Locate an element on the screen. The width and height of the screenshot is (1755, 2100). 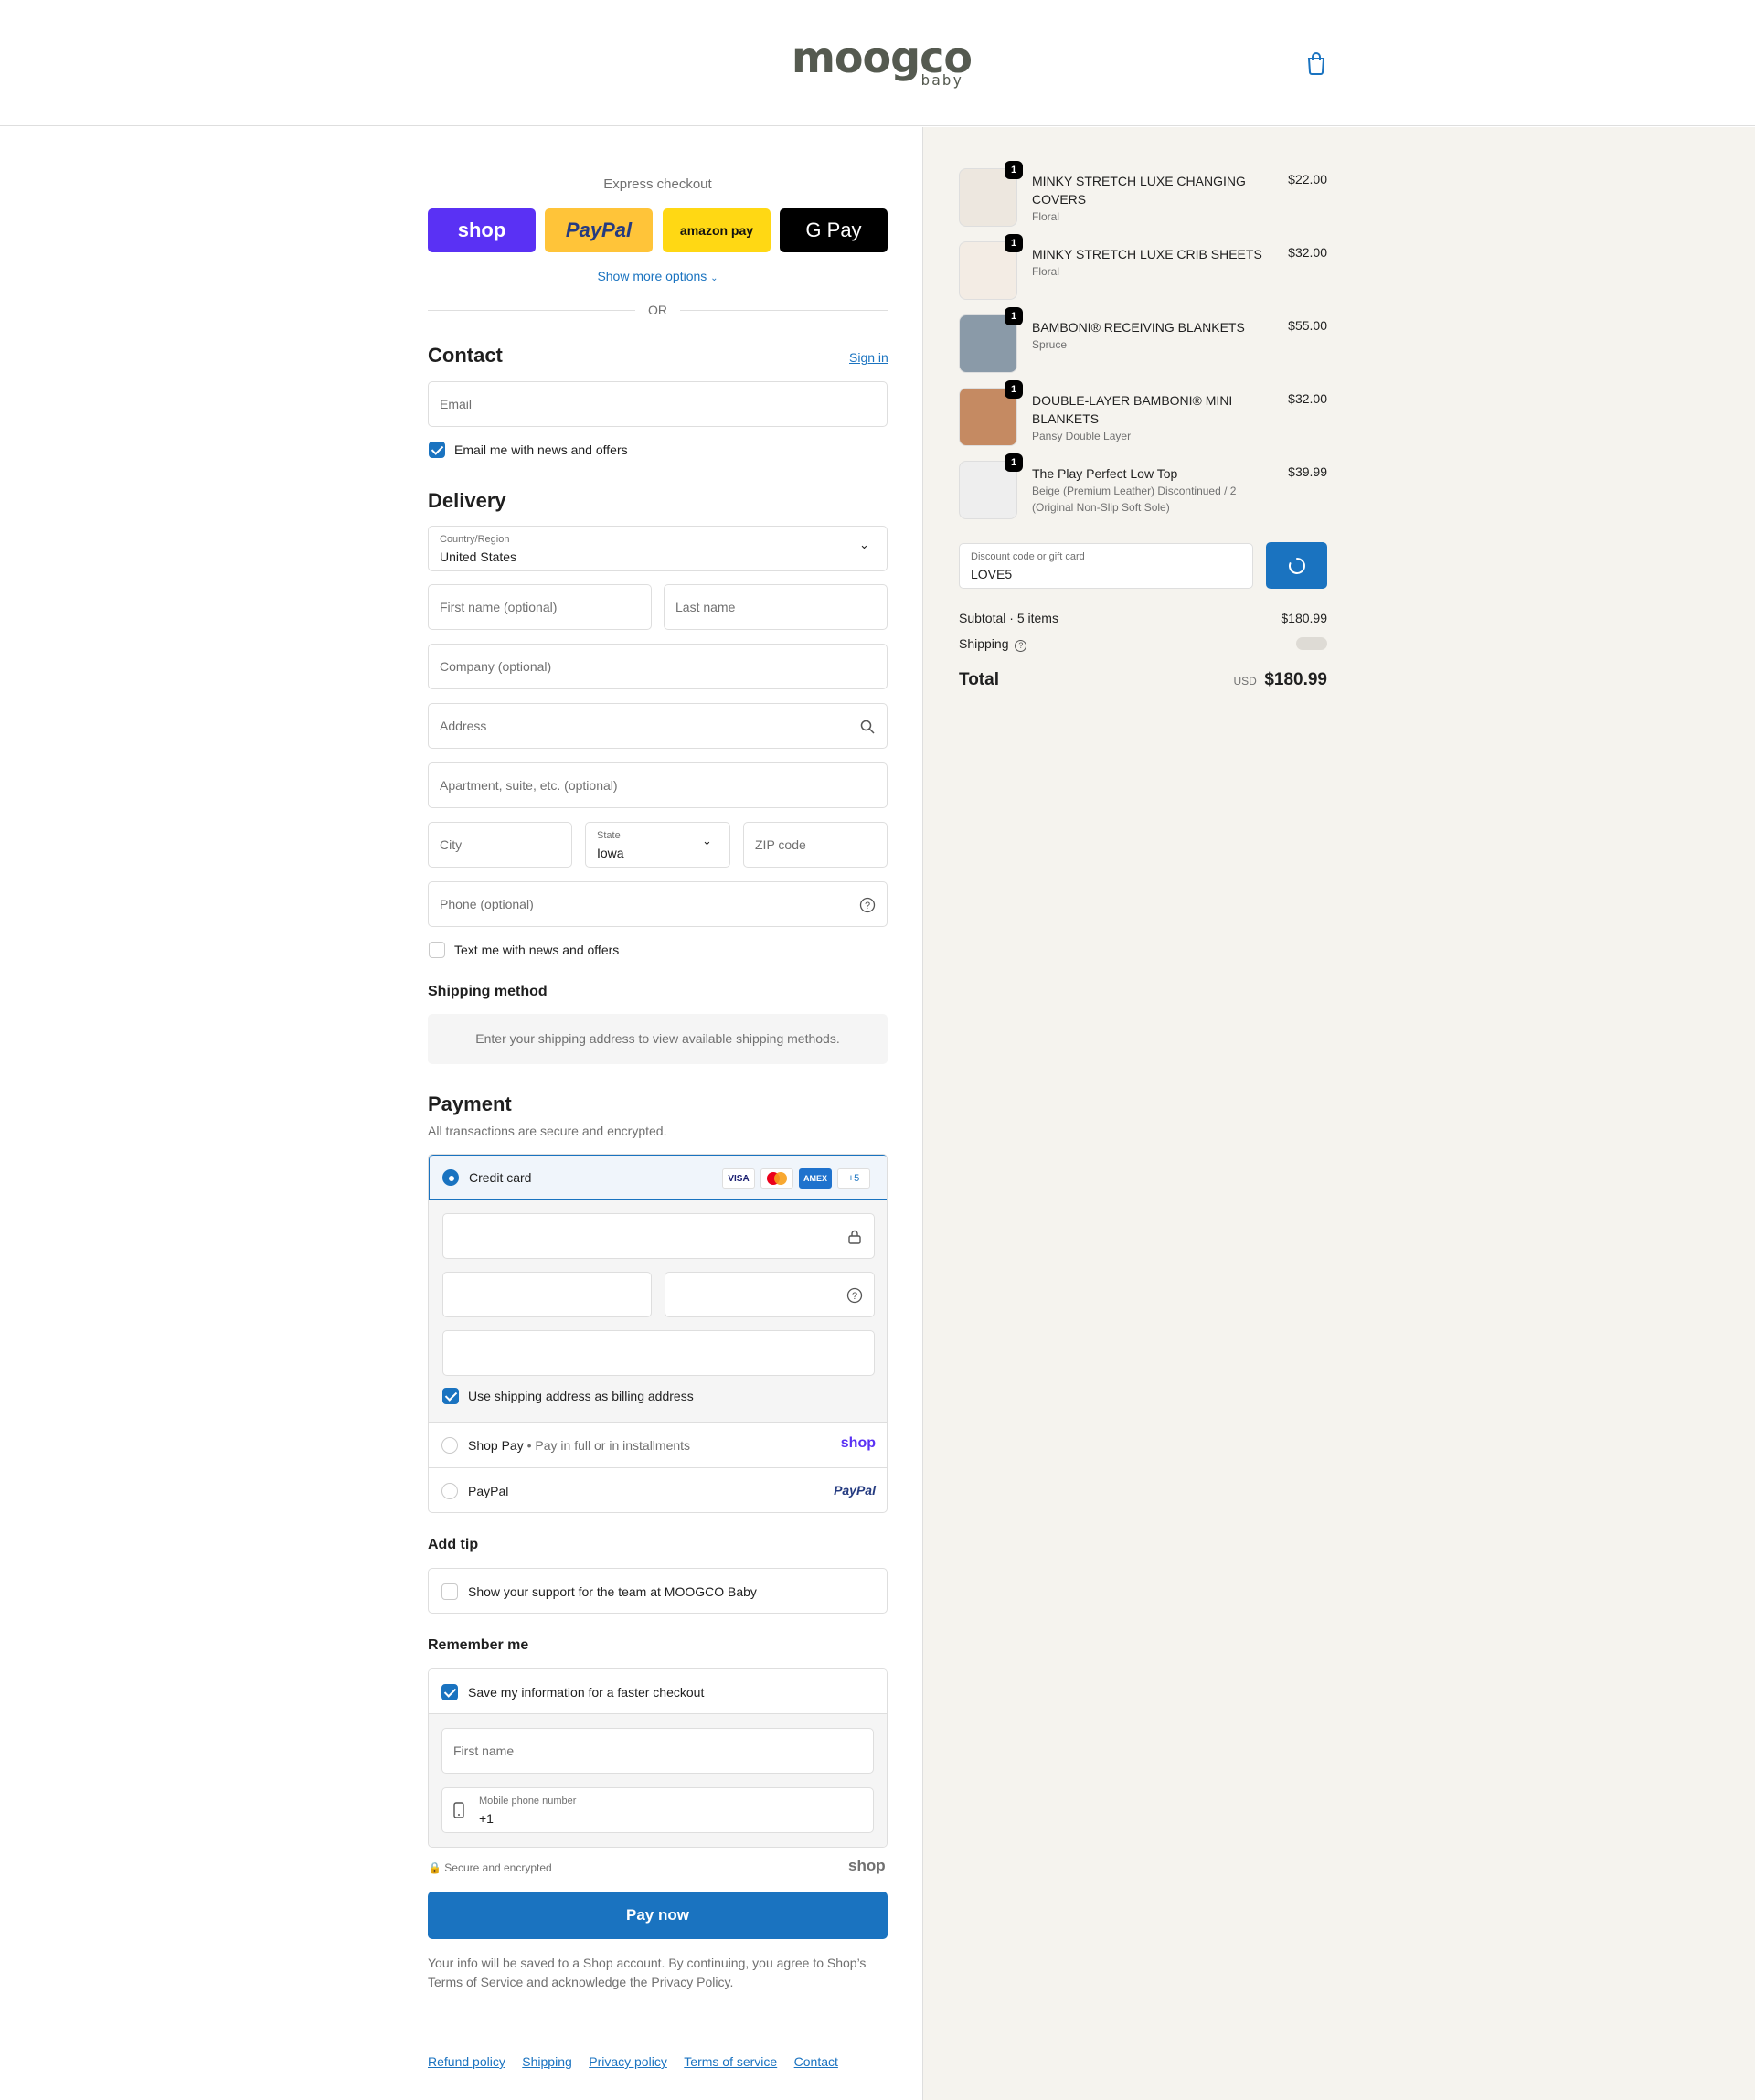
company-field: Company (optional) is located at coordinates (658, 666).